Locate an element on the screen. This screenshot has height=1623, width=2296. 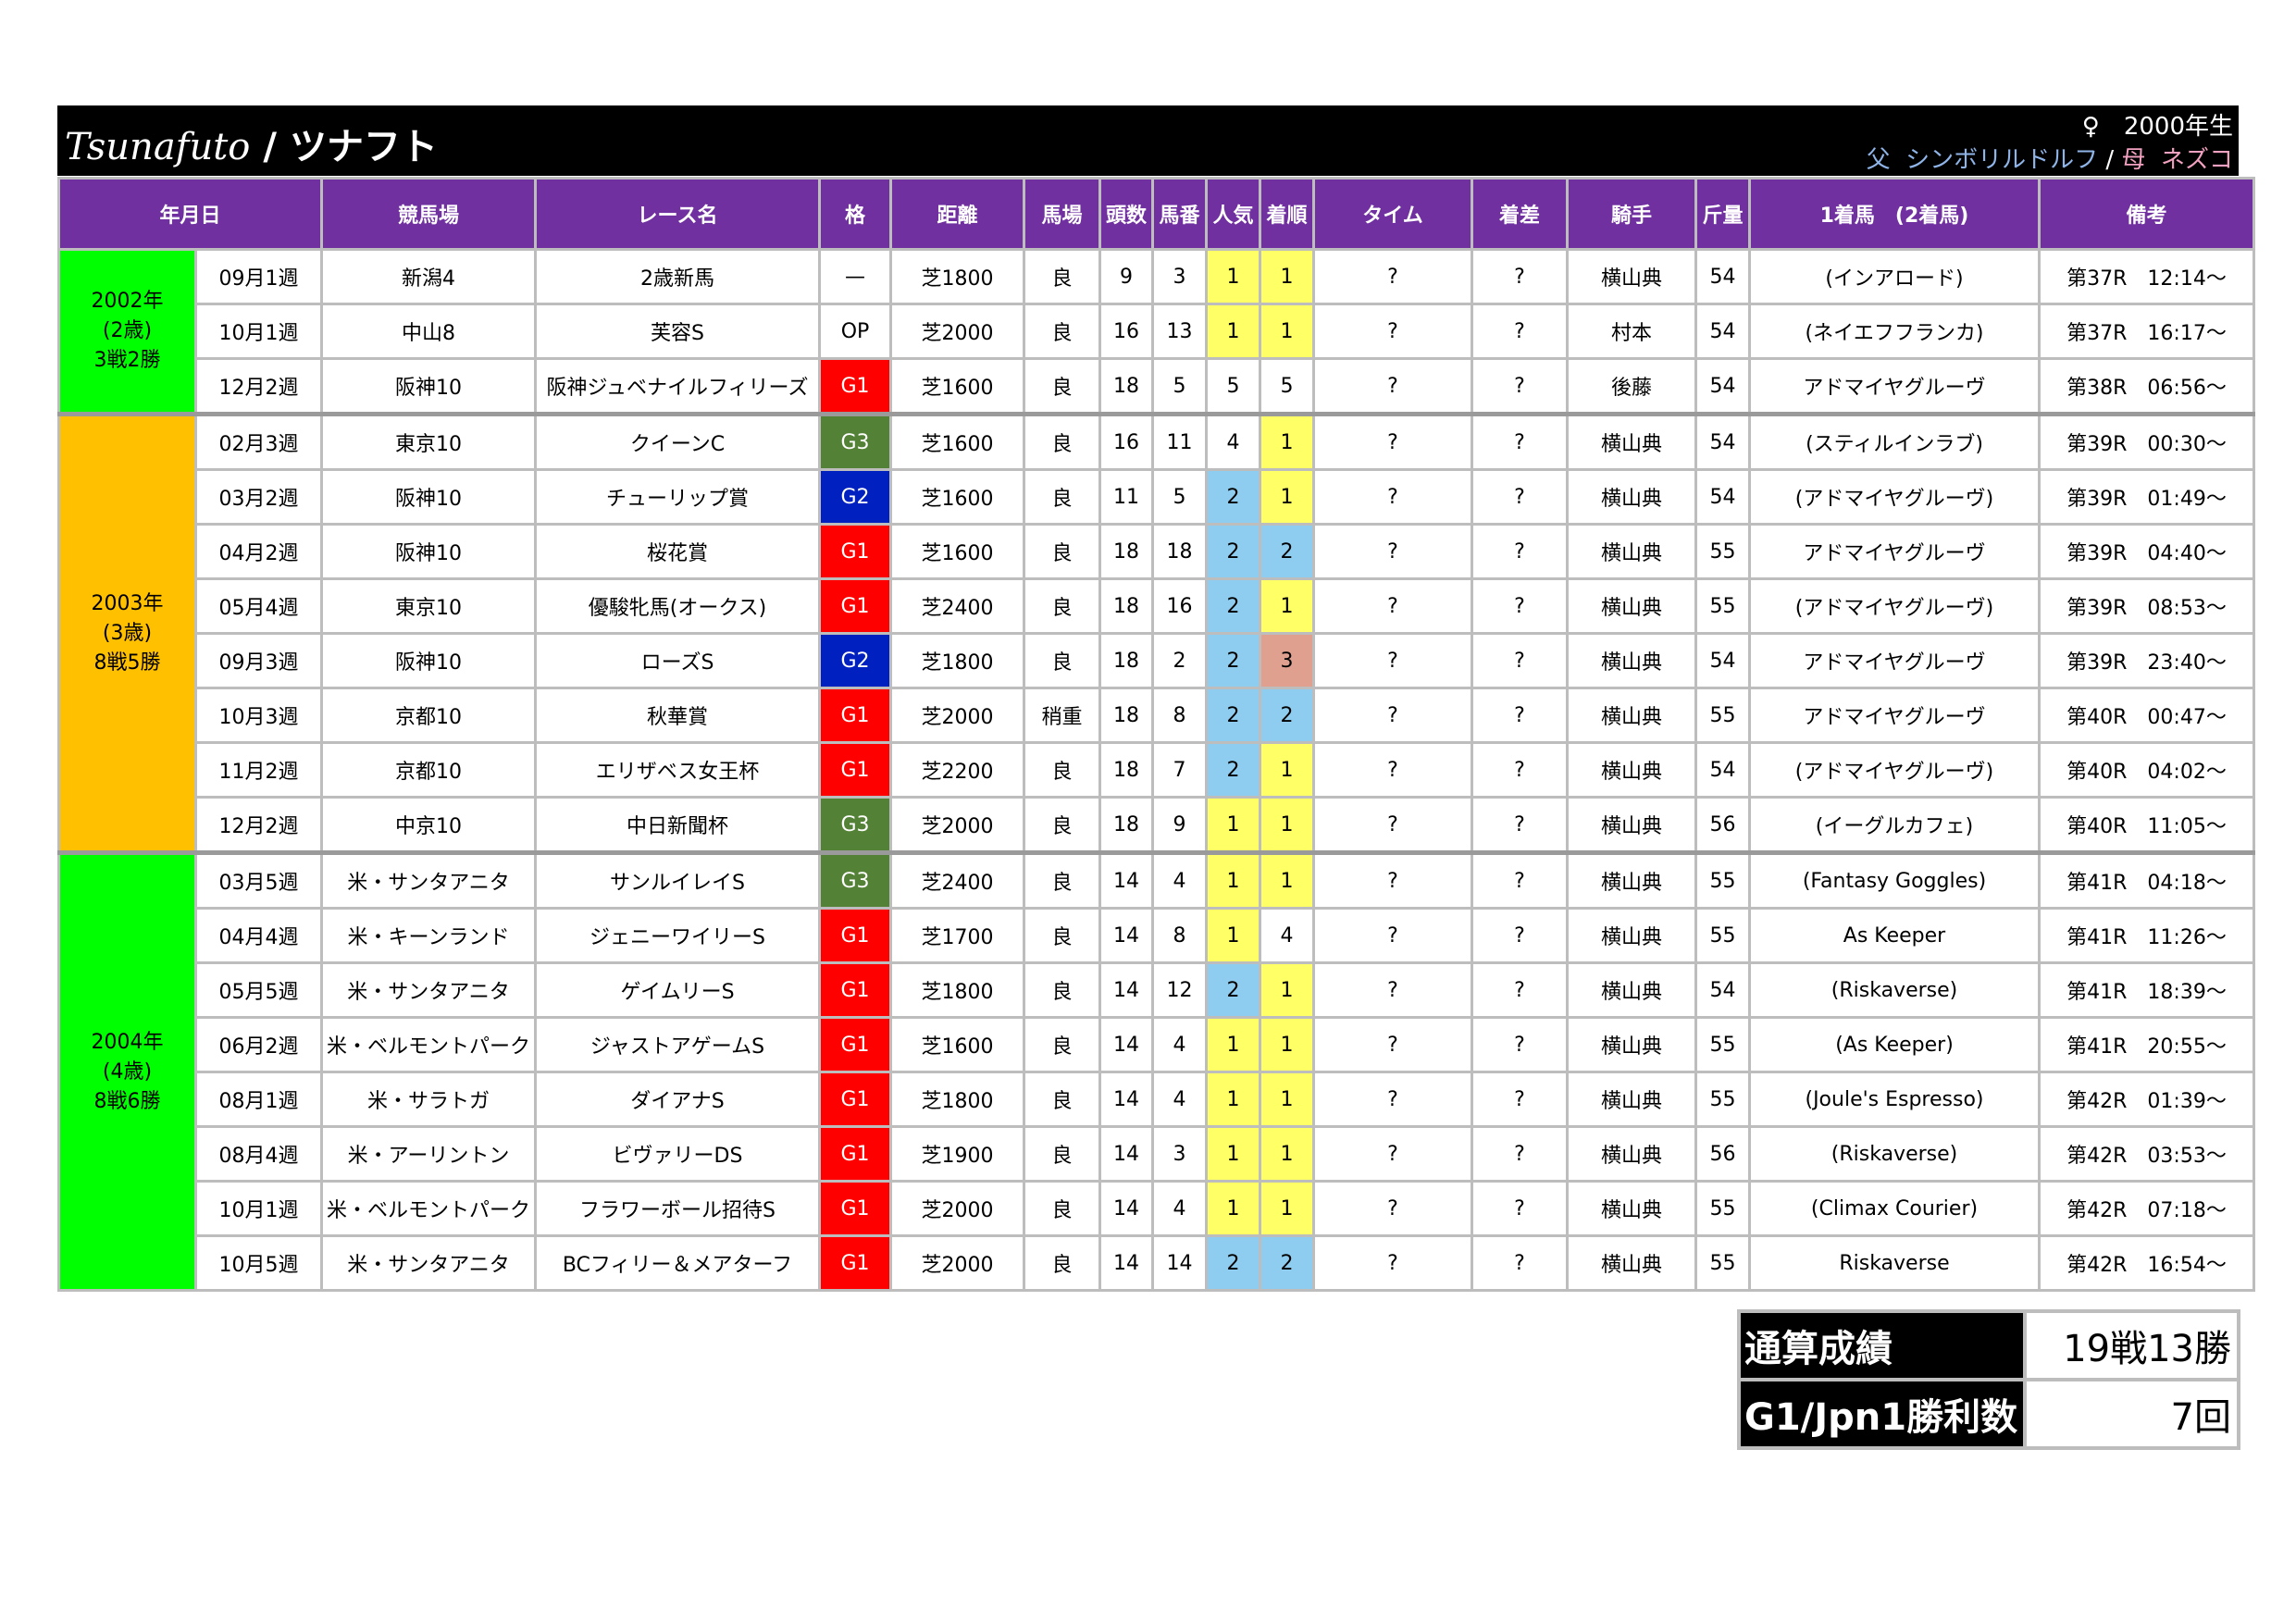
horse-number-cell: 5 is located at coordinates (1179, 497).